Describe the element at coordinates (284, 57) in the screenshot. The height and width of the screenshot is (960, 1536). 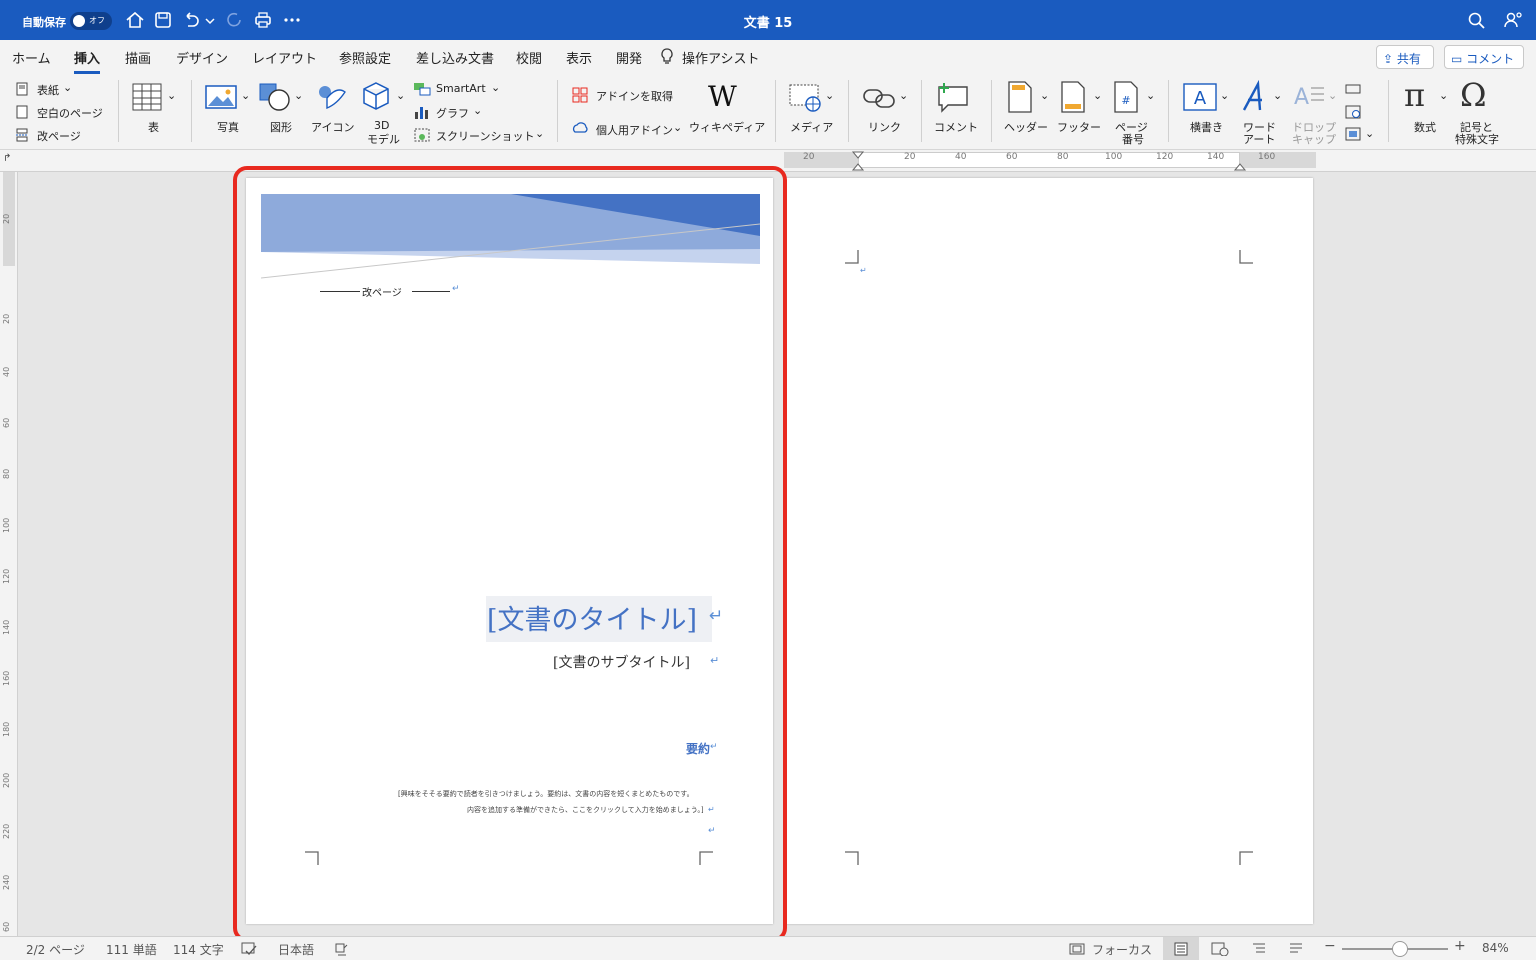
I see `tab-layout: レイアウト` at that location.